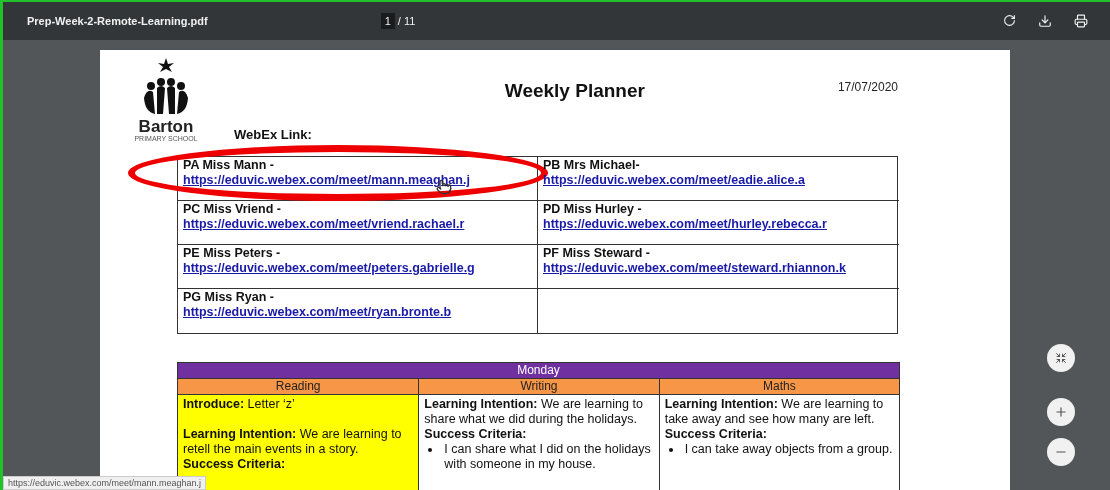 The width and height of the screenshot is (1110, 490). What do you see at coordinates (788, 449) in the screenshot?
I see `bullet-text: I can take away objects from a group.` at bounding box center [788, 449].